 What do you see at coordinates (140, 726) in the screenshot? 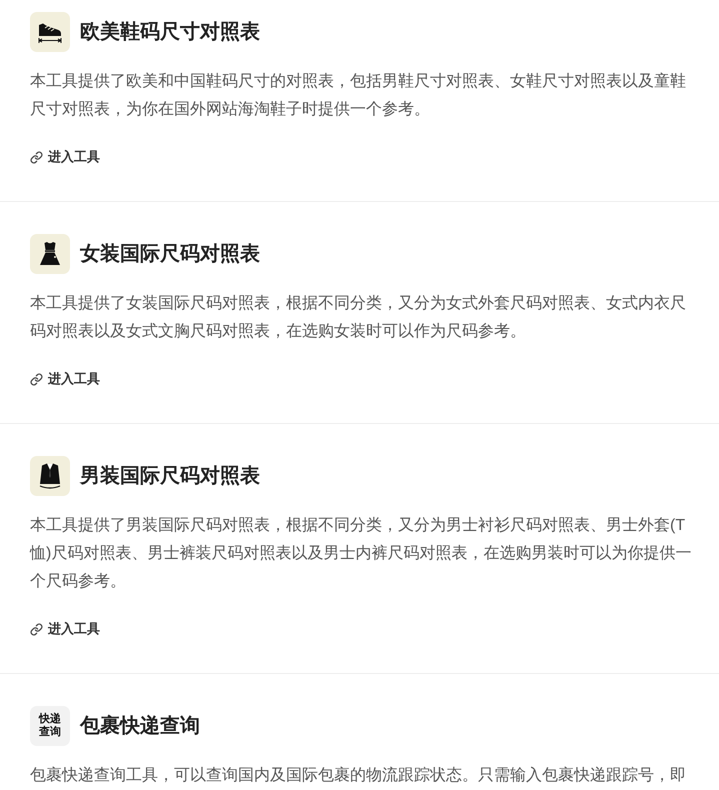
I see `card-title: 包裹快递查询` at bounding box center [140, 726].